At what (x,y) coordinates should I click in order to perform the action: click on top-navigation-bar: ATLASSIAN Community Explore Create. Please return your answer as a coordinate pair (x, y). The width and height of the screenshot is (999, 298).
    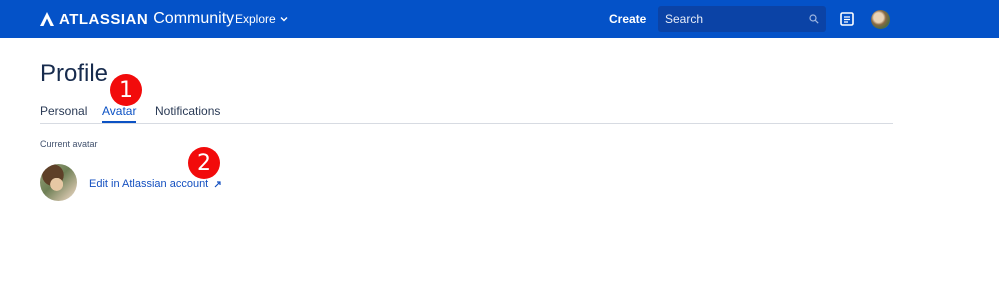
    Looking at the image, I should click on (499, 19).